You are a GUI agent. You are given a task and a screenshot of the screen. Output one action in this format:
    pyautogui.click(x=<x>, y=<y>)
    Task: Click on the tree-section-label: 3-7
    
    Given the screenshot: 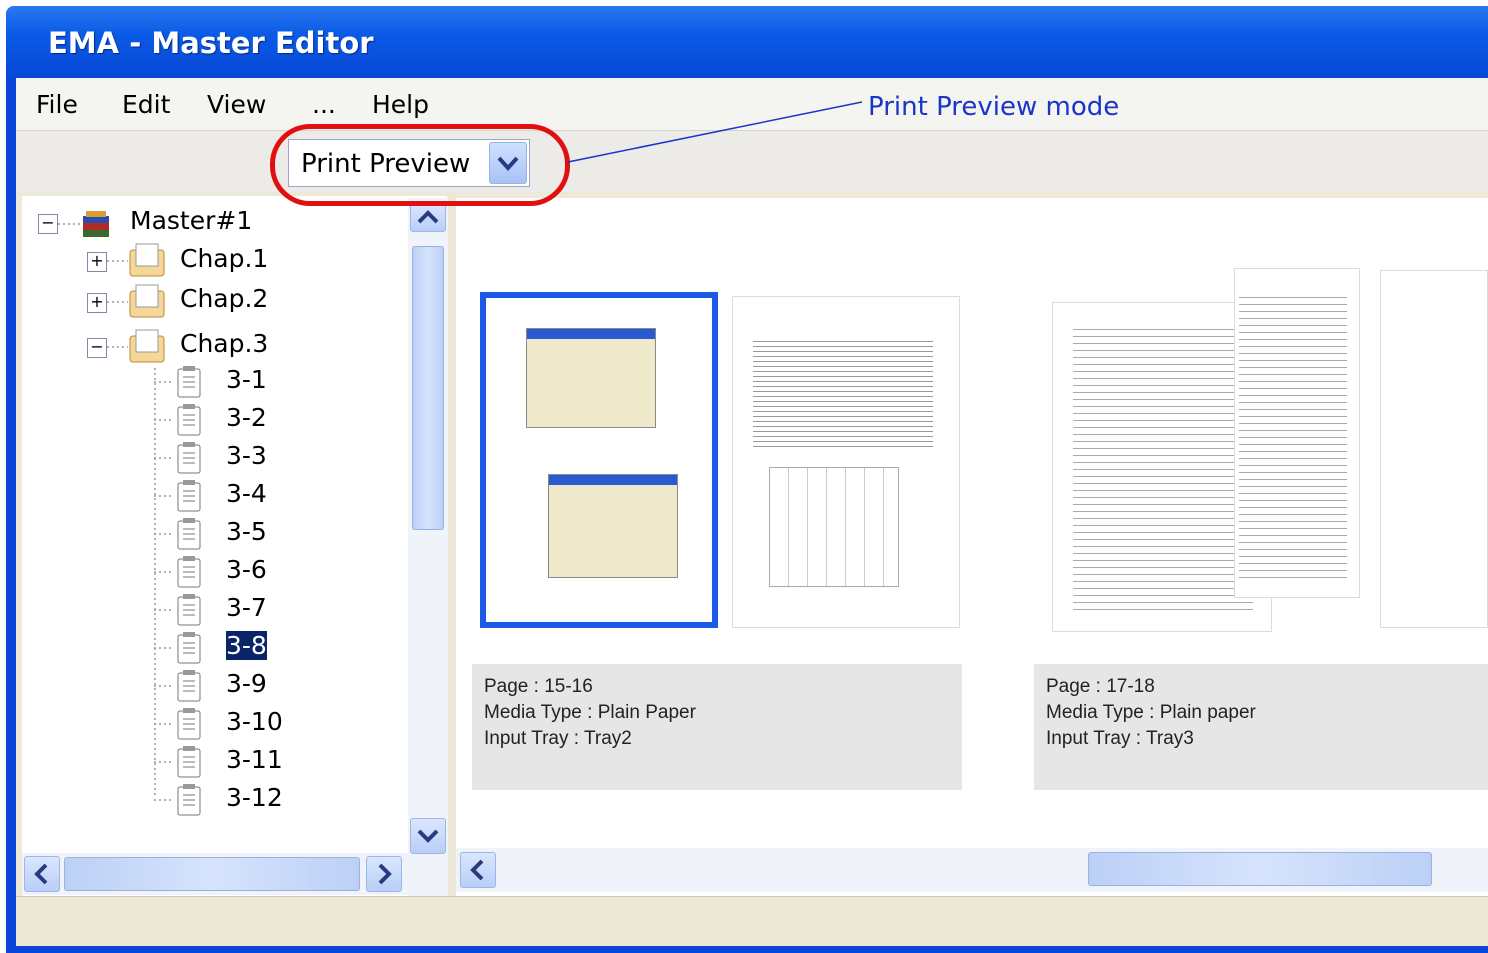 What is the action you would take?
    pyautogui.click(x=246, y=607)
    